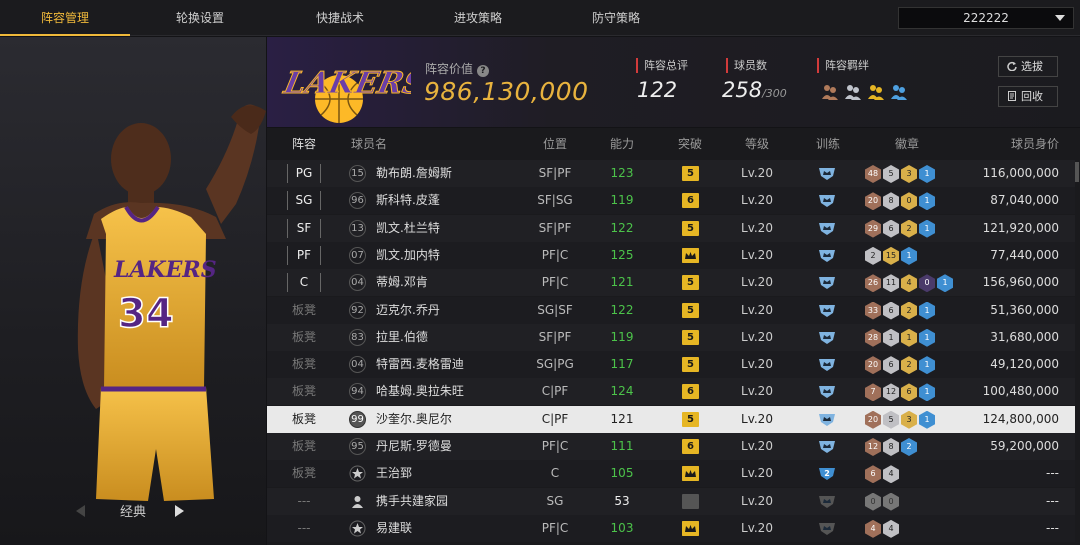 This screenshot has width=1080, height=545. What do you see at coordinates (357, 255) in the screenshot?
I see `jersey-number: 07` at bounding box center [357, 255].